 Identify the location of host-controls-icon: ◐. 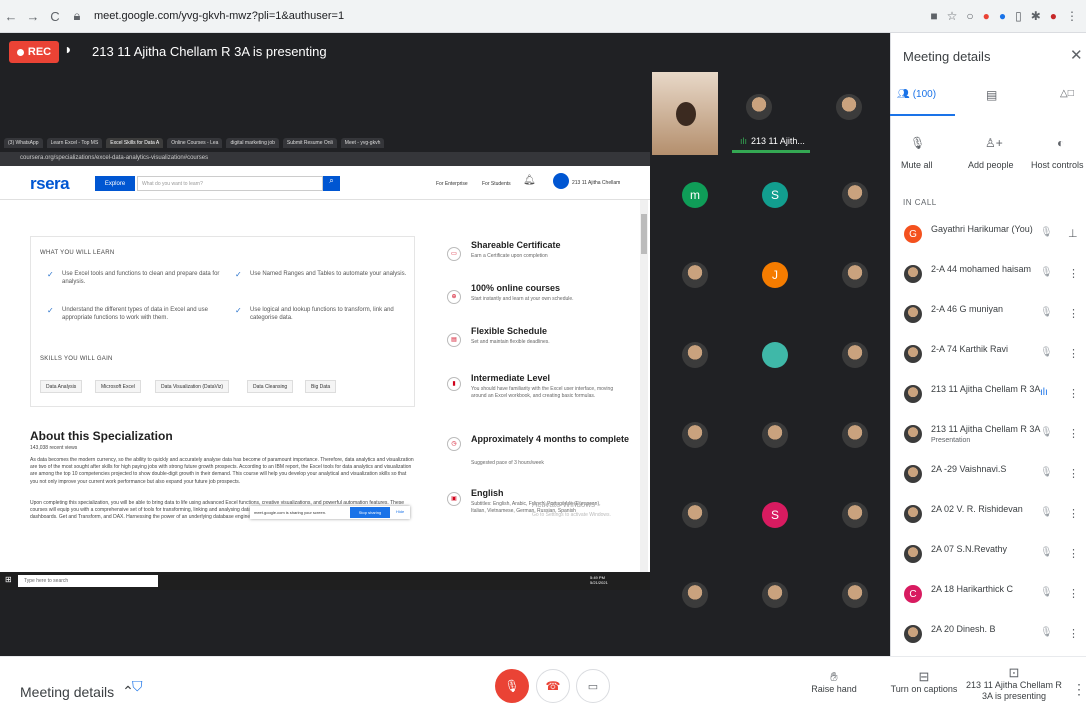
(1060, 143).